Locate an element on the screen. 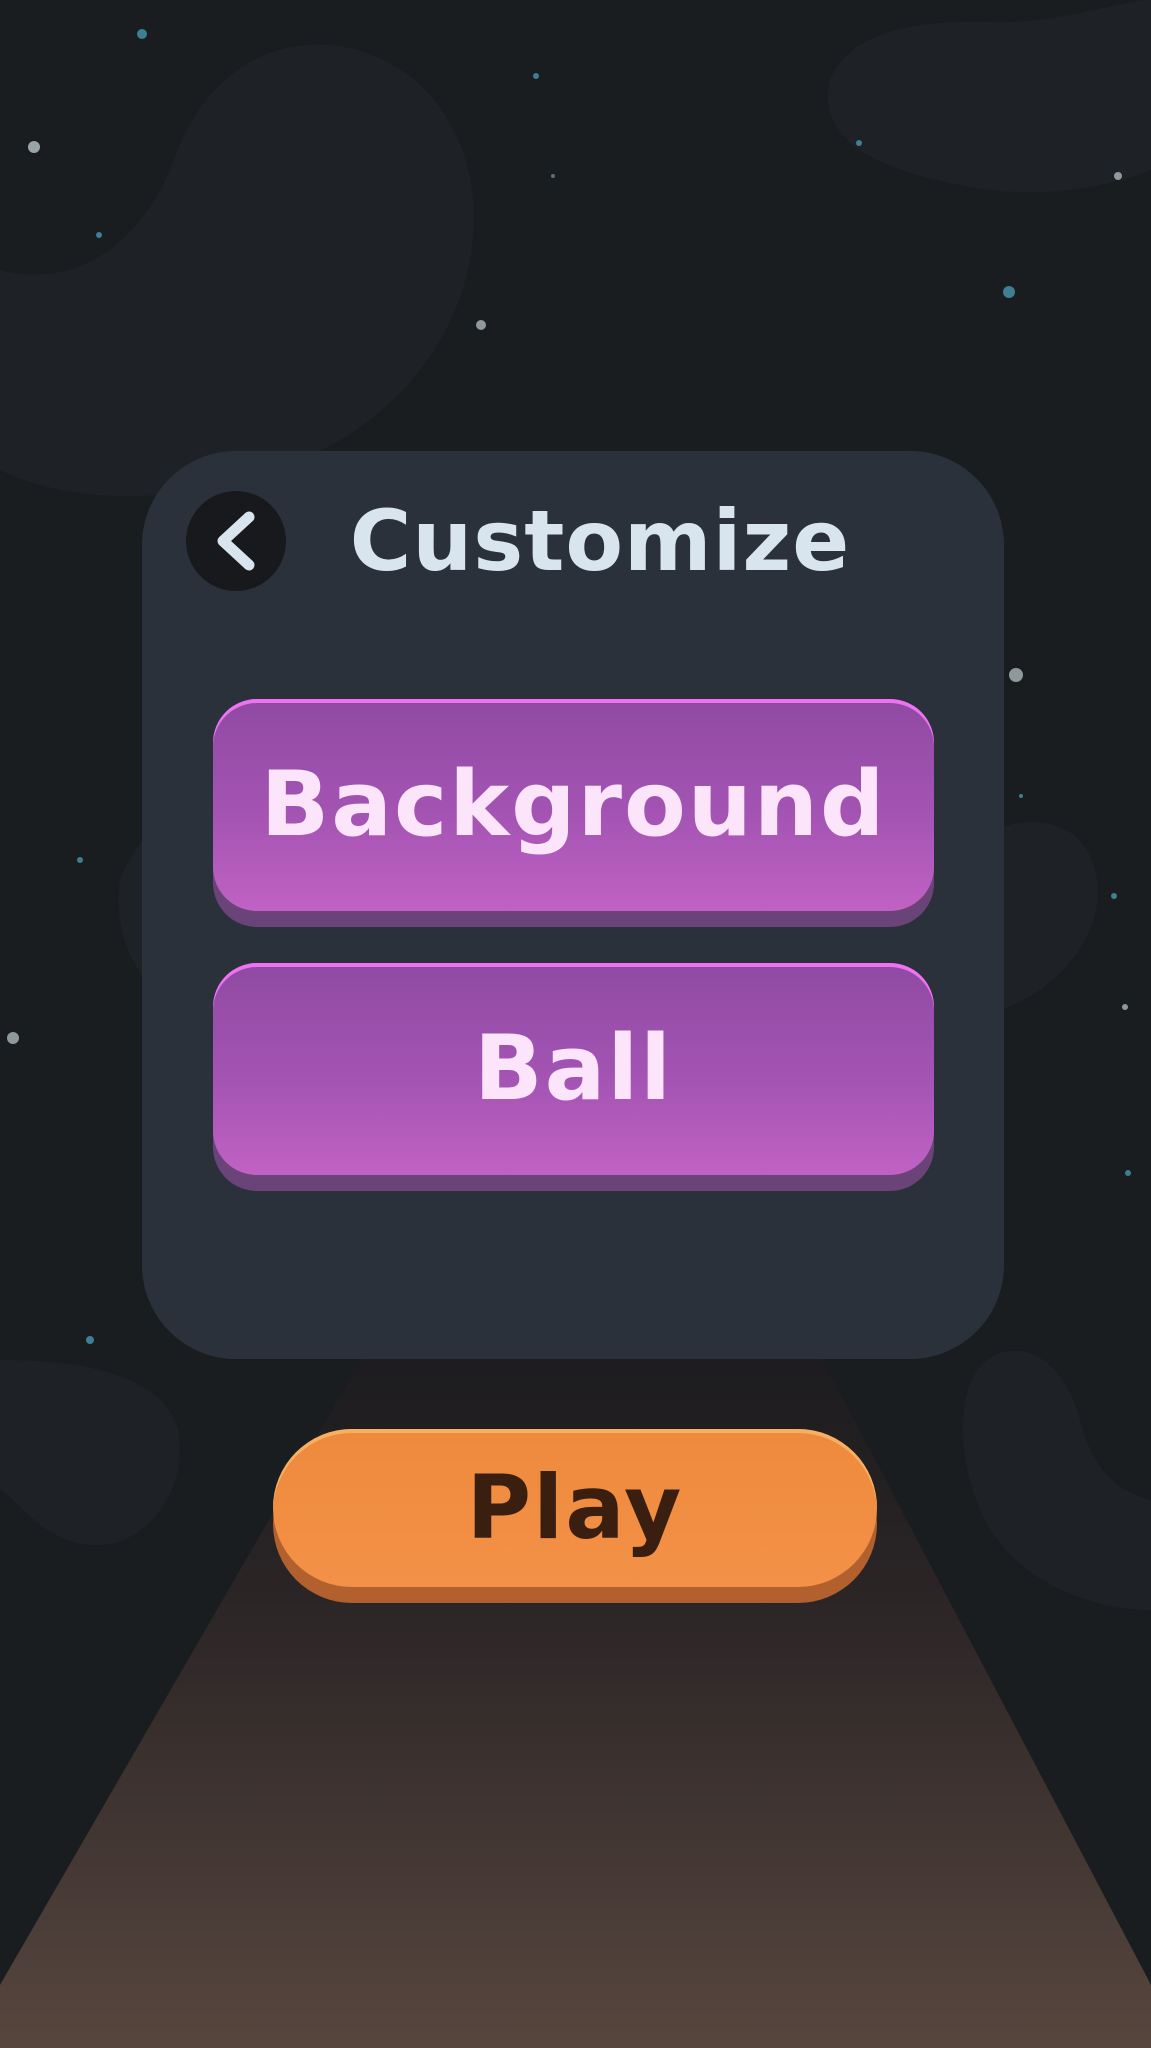 Image resolution: width=1151 pixels, height=2048 pixels. ball-button: Ball is located at coordinates (573, 1077).